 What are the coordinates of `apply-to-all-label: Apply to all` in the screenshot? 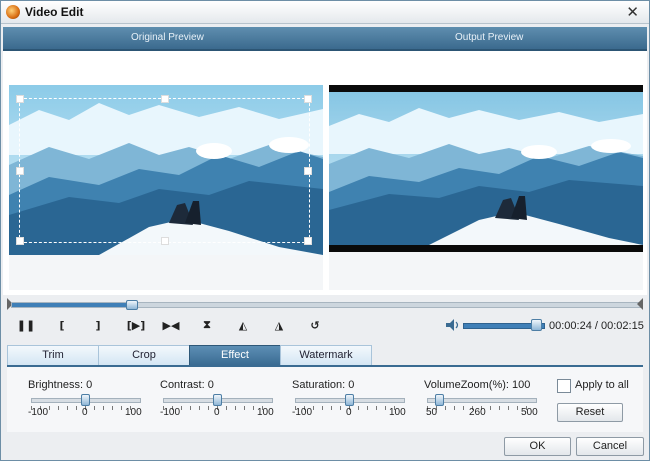 It's located at (602, 385).